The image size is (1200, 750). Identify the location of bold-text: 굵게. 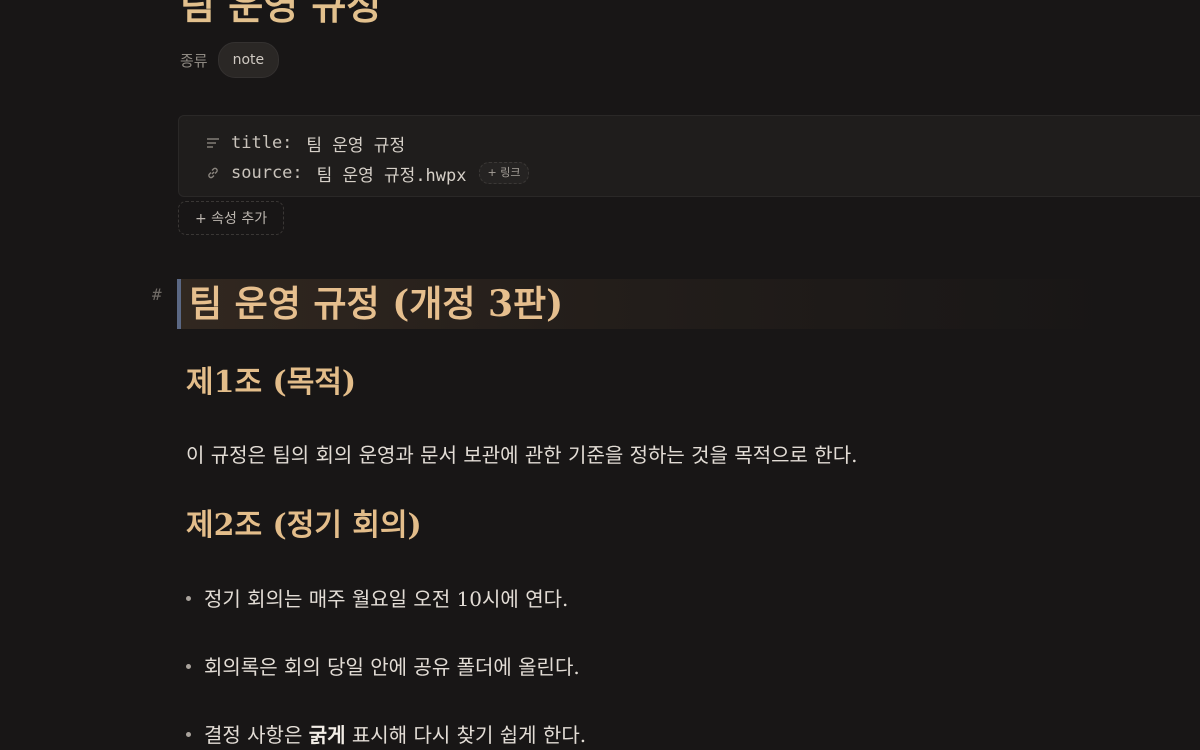
(327, 735).